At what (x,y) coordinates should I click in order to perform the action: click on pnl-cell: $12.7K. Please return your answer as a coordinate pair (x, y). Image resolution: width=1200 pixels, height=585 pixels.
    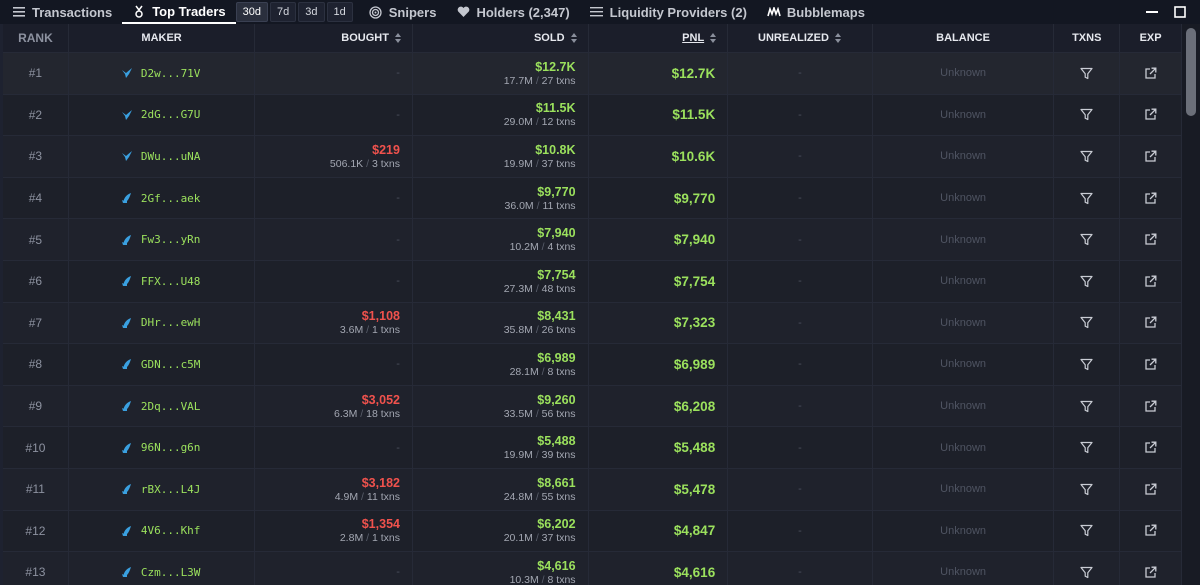
    Looking at the image, I should click on (659, 73).